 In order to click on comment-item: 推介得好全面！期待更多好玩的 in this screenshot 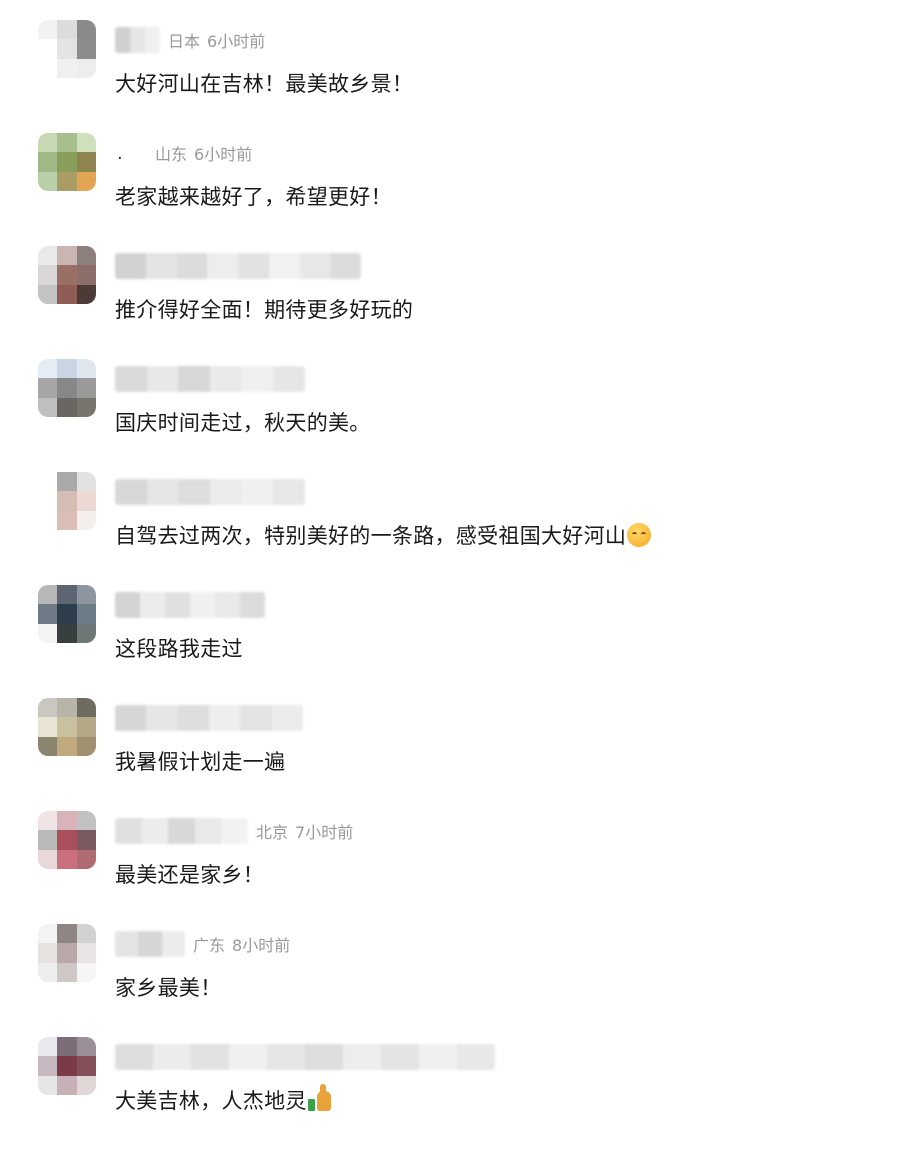, I will do `click(454, 302)`.